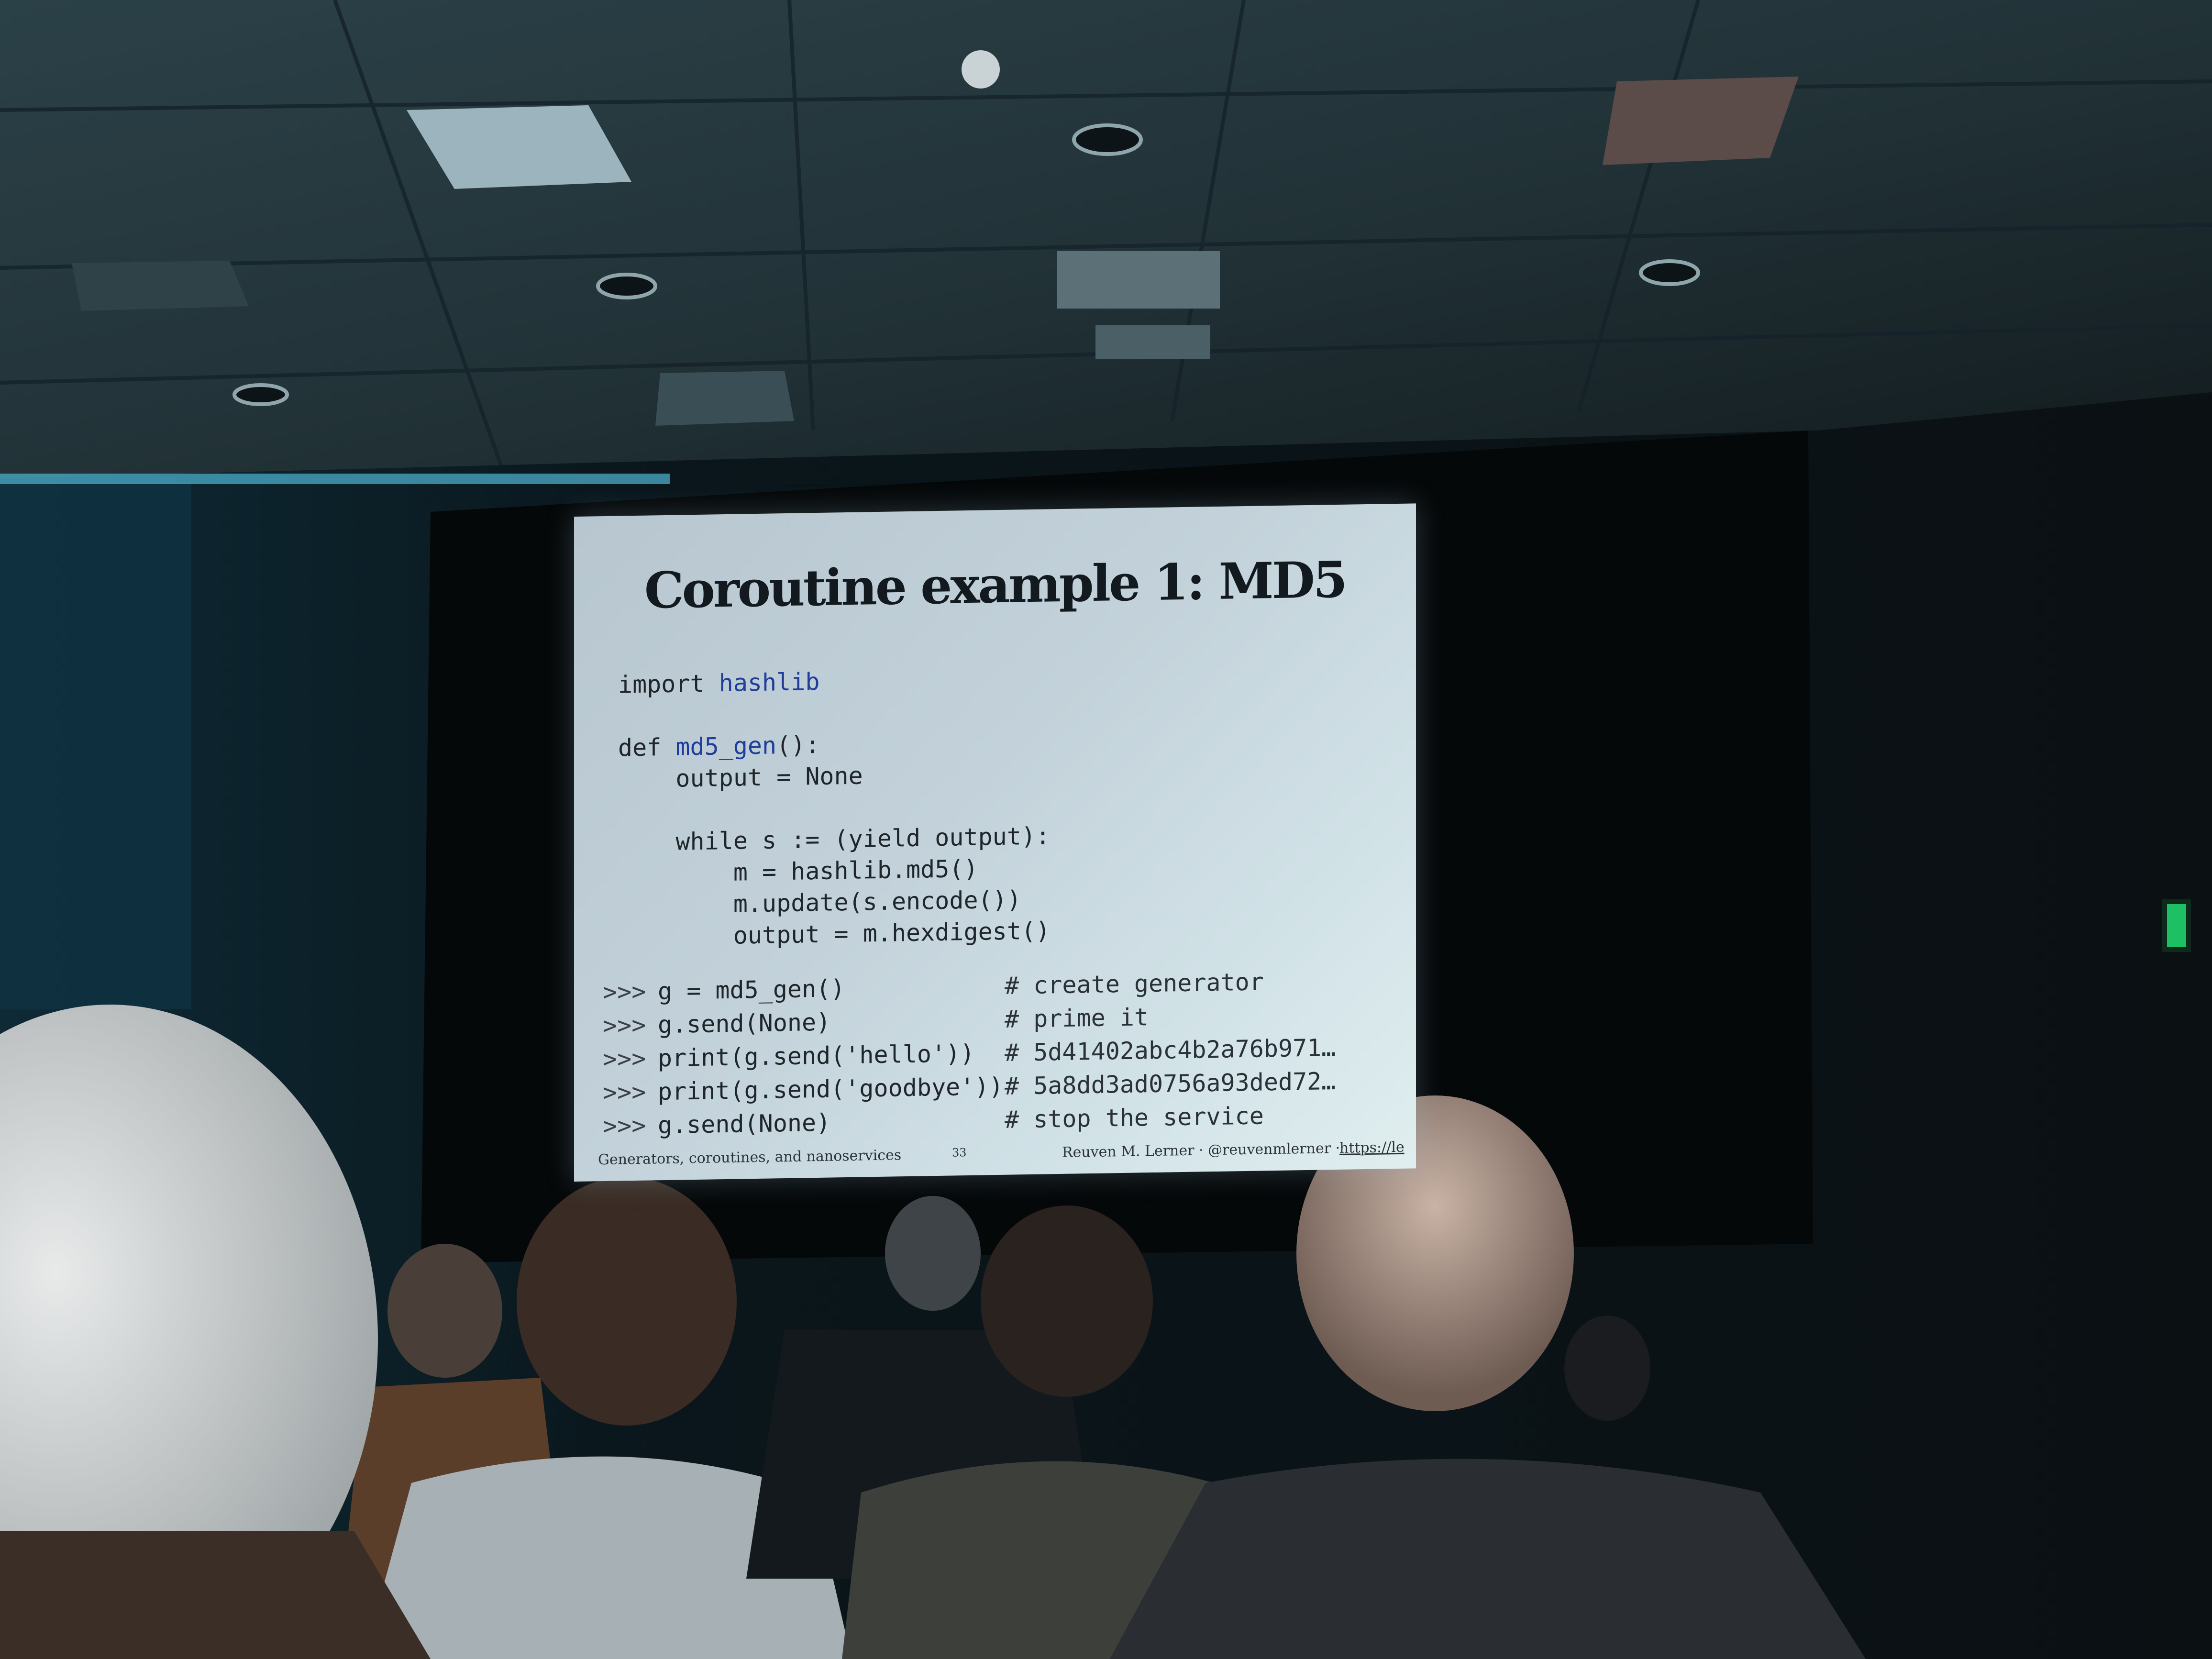  I want to click on code-token: while s := (yield output):, so click(834, 839).